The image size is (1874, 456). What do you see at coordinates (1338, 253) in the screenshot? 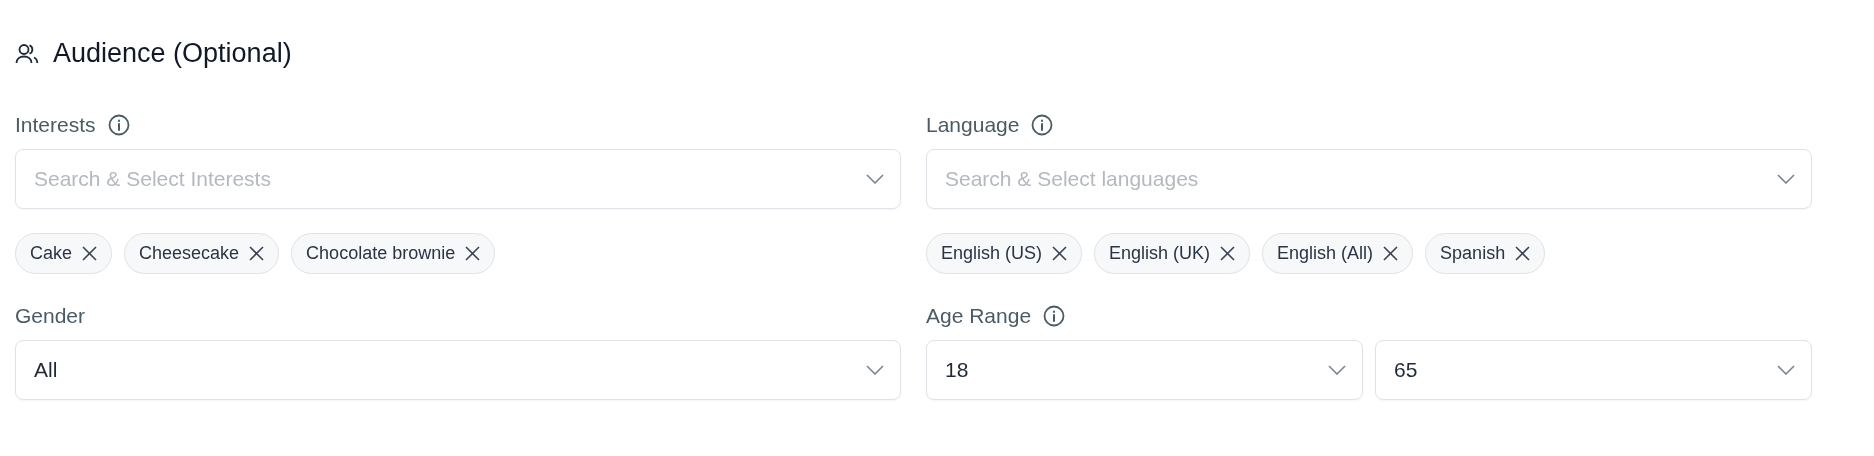
I see `tag-chip: English (All)` at bounding box center [1338, 253].